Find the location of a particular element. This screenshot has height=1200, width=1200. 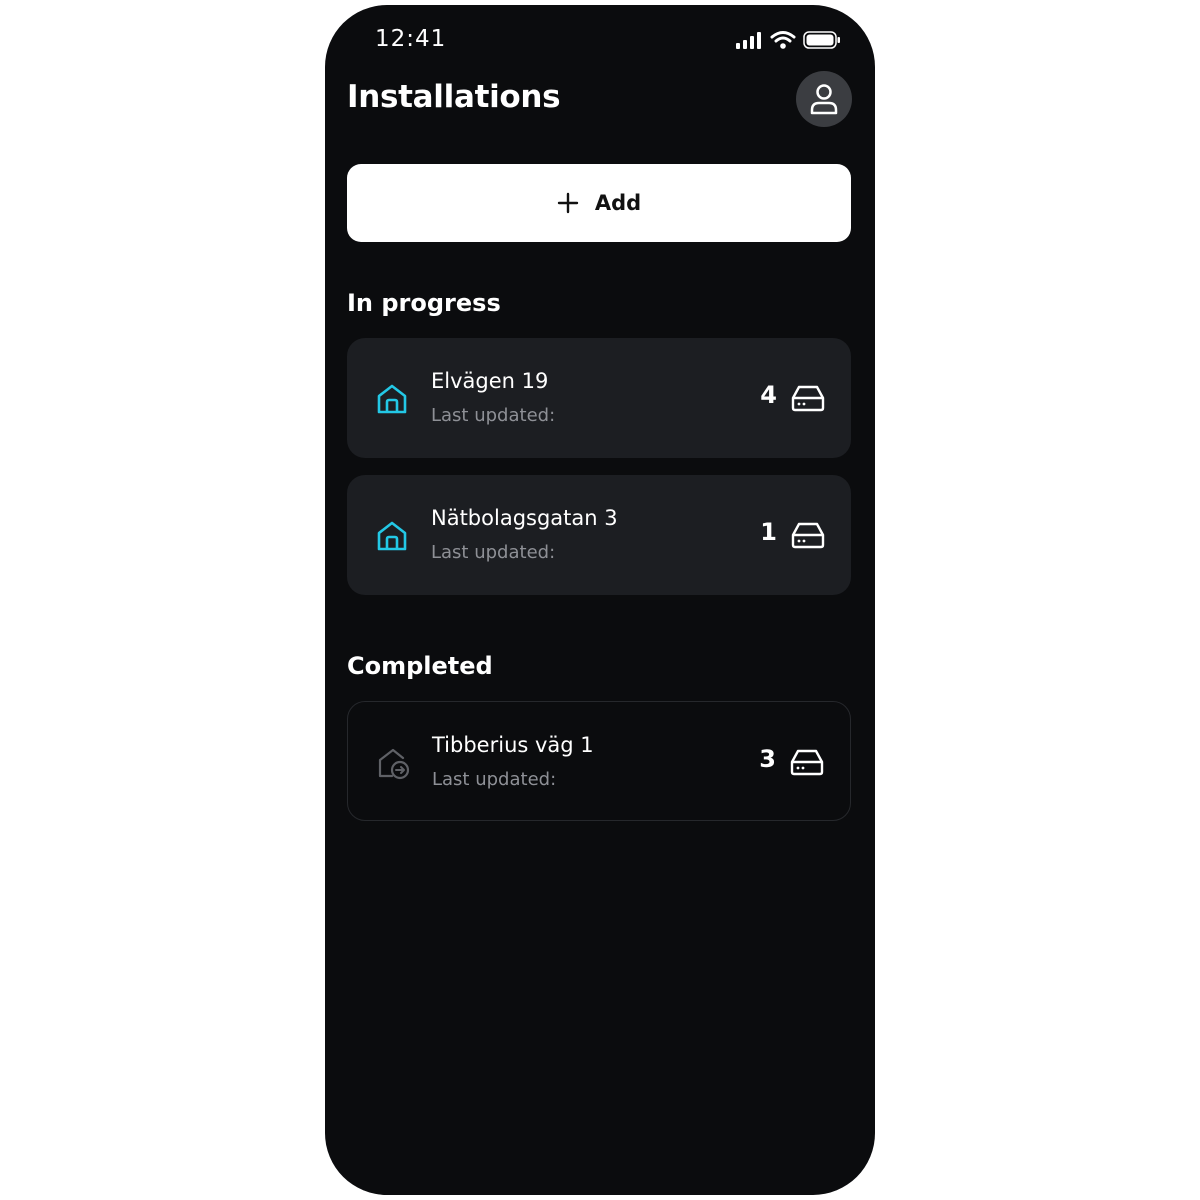

person-icon is located at coordinates (824, 99).